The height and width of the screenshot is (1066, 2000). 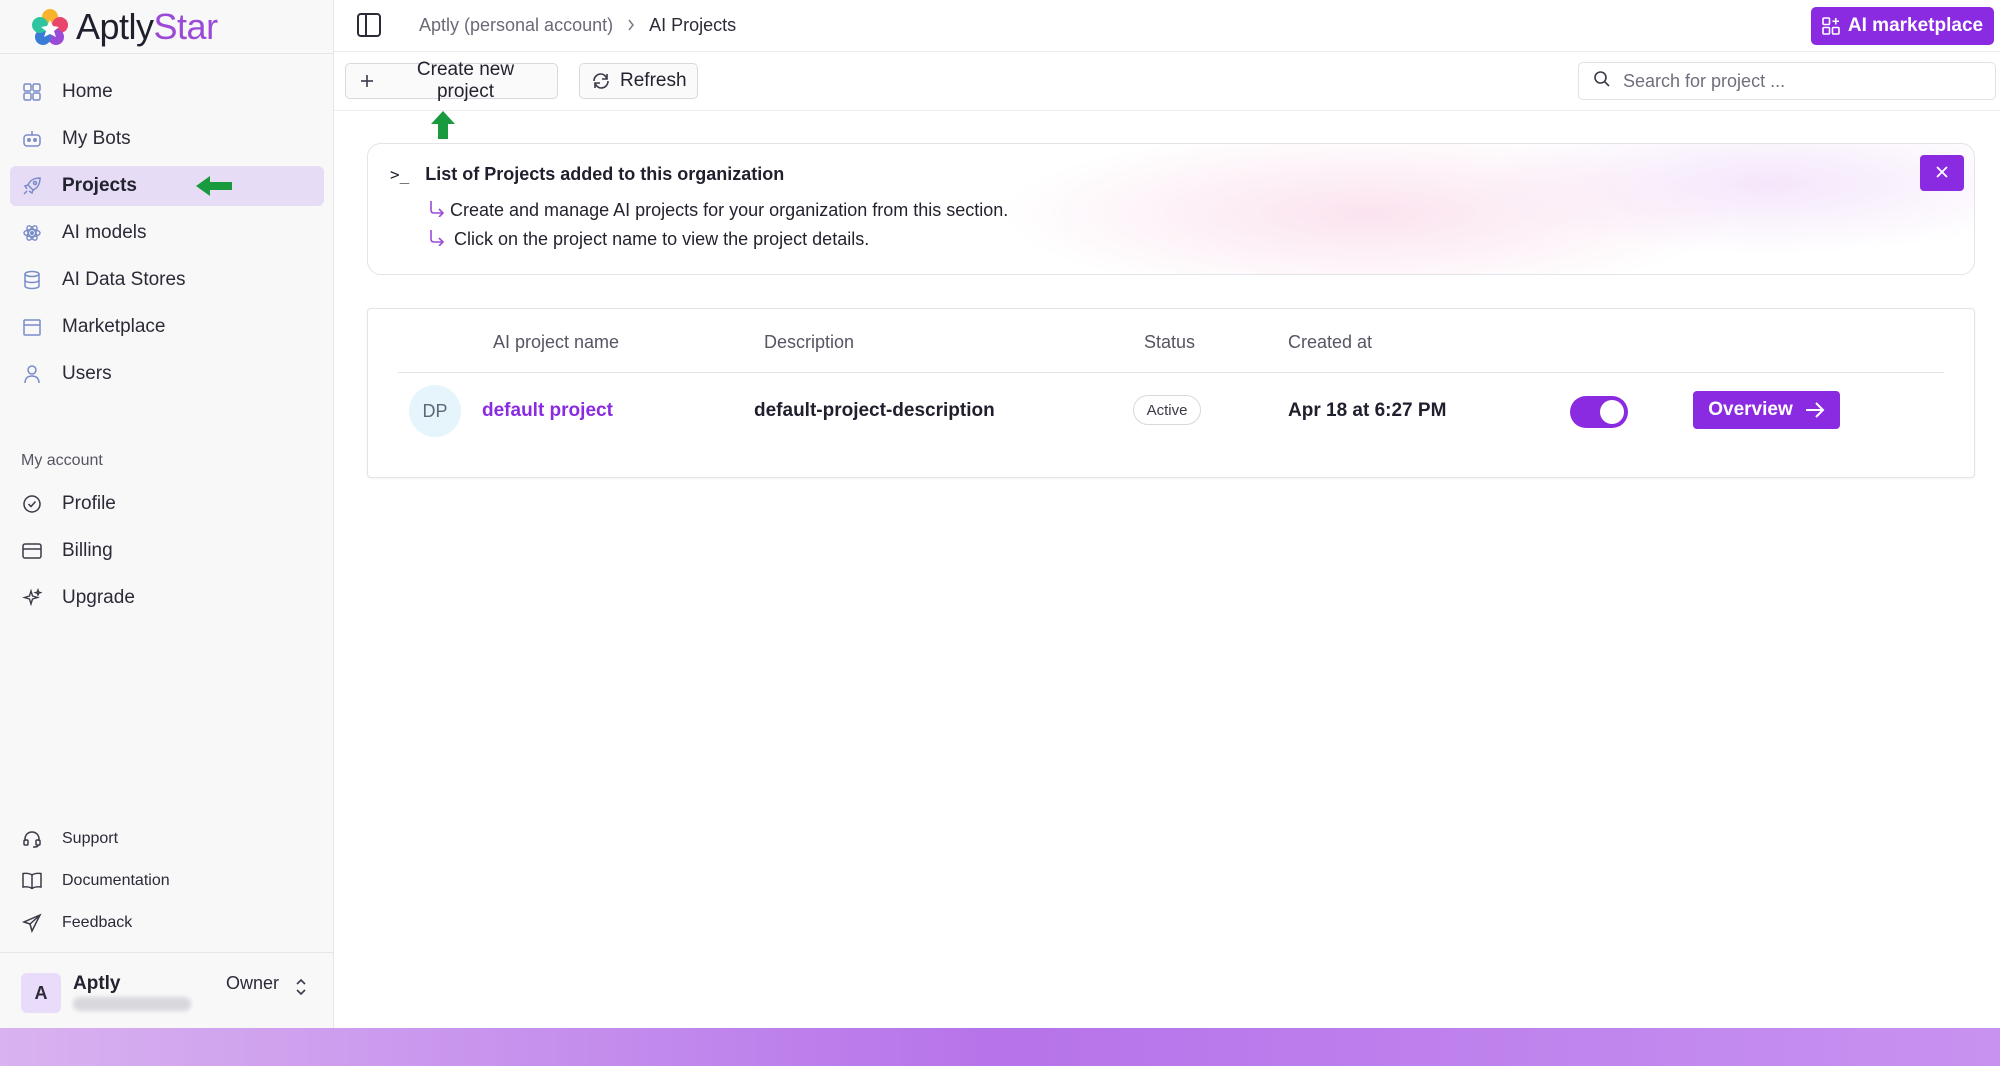 What do you see at coordinates (1602, 81) in the screenshot?
I see `search-icon` at bounding box center [1602, 81].